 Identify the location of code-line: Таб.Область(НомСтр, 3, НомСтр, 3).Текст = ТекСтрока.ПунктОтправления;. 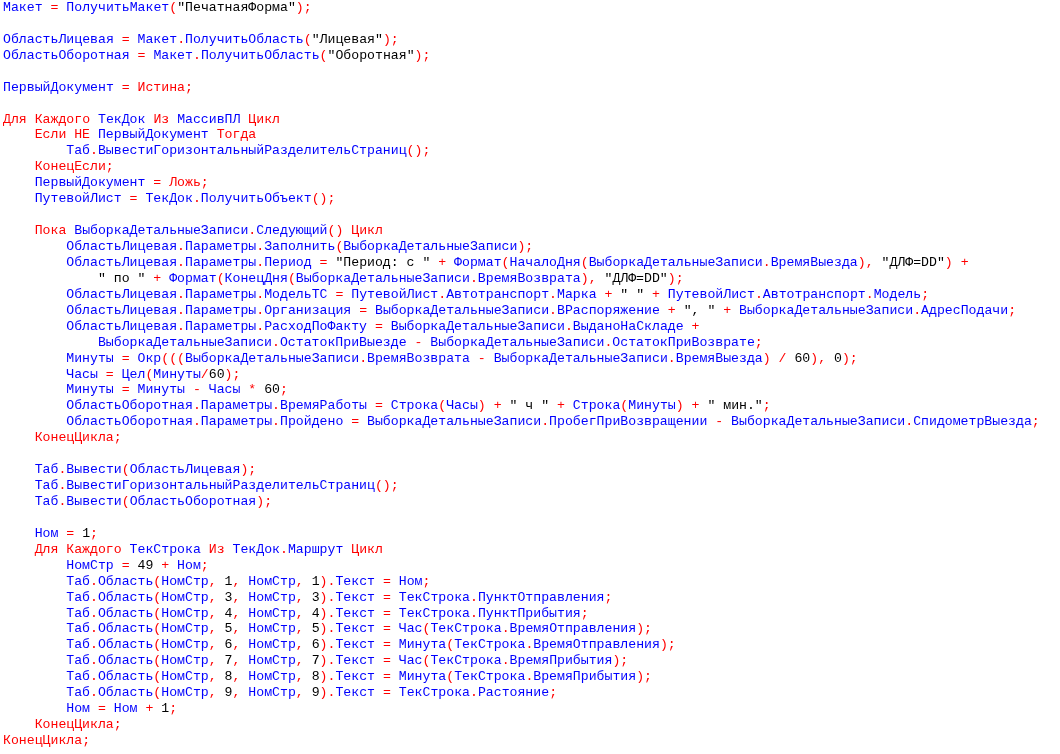
(339, 597).